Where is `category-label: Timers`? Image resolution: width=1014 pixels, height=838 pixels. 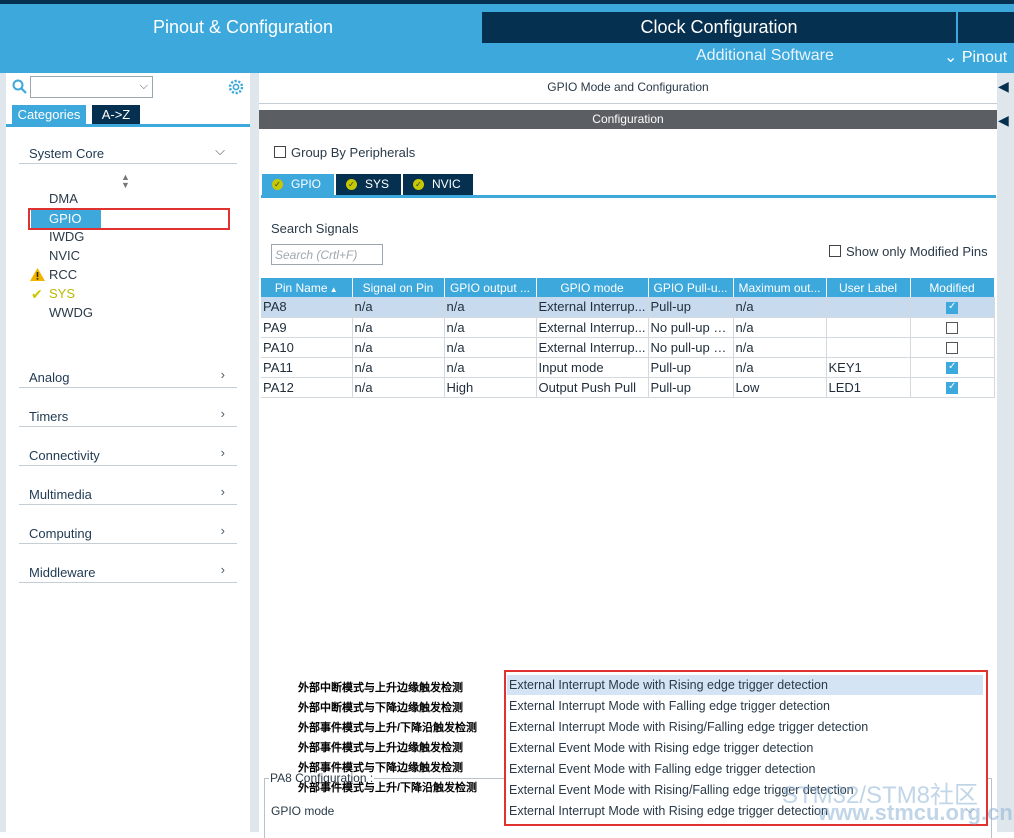
category-label: Timers is located at coordinates (49, 416).